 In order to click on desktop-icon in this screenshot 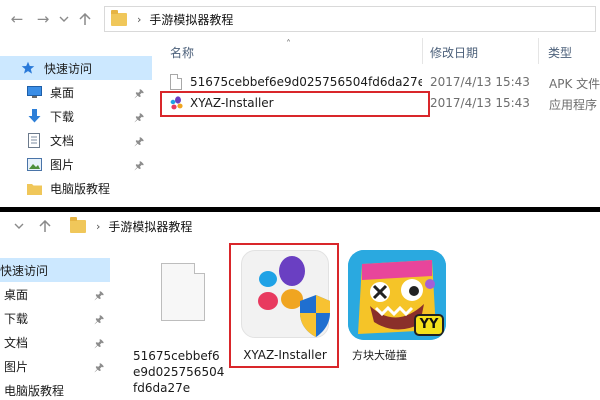, I will do `click(34, 92)`.